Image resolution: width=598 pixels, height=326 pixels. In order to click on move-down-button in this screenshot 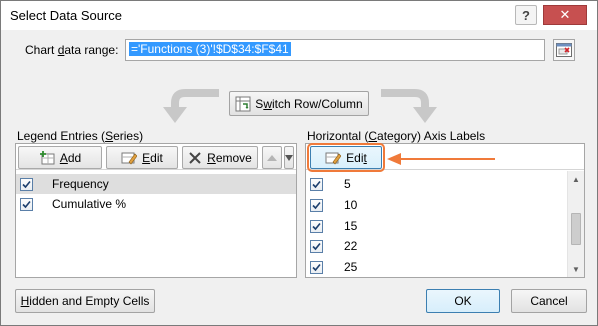, I will do `click(289, 157)`.